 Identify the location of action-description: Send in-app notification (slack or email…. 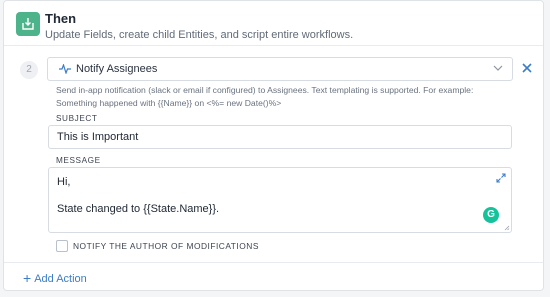
(265, 96).